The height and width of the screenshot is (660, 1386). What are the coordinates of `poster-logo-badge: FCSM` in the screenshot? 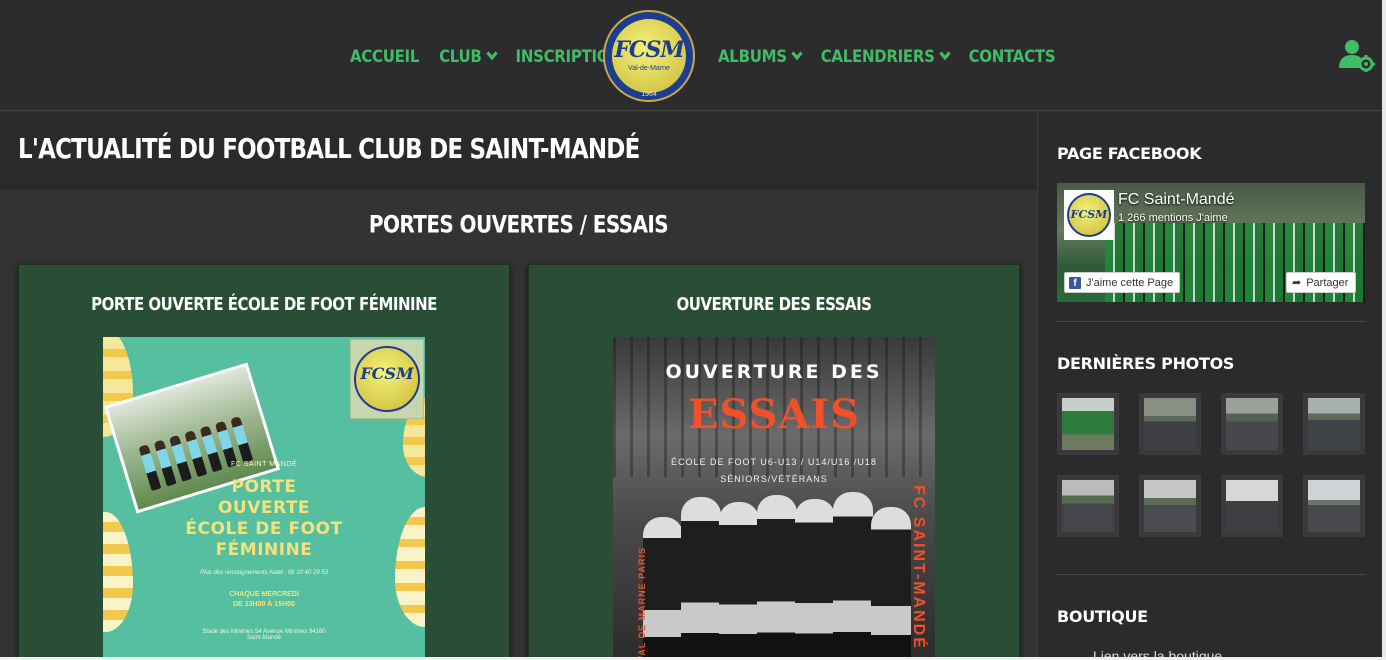 It's located at (387, 379).